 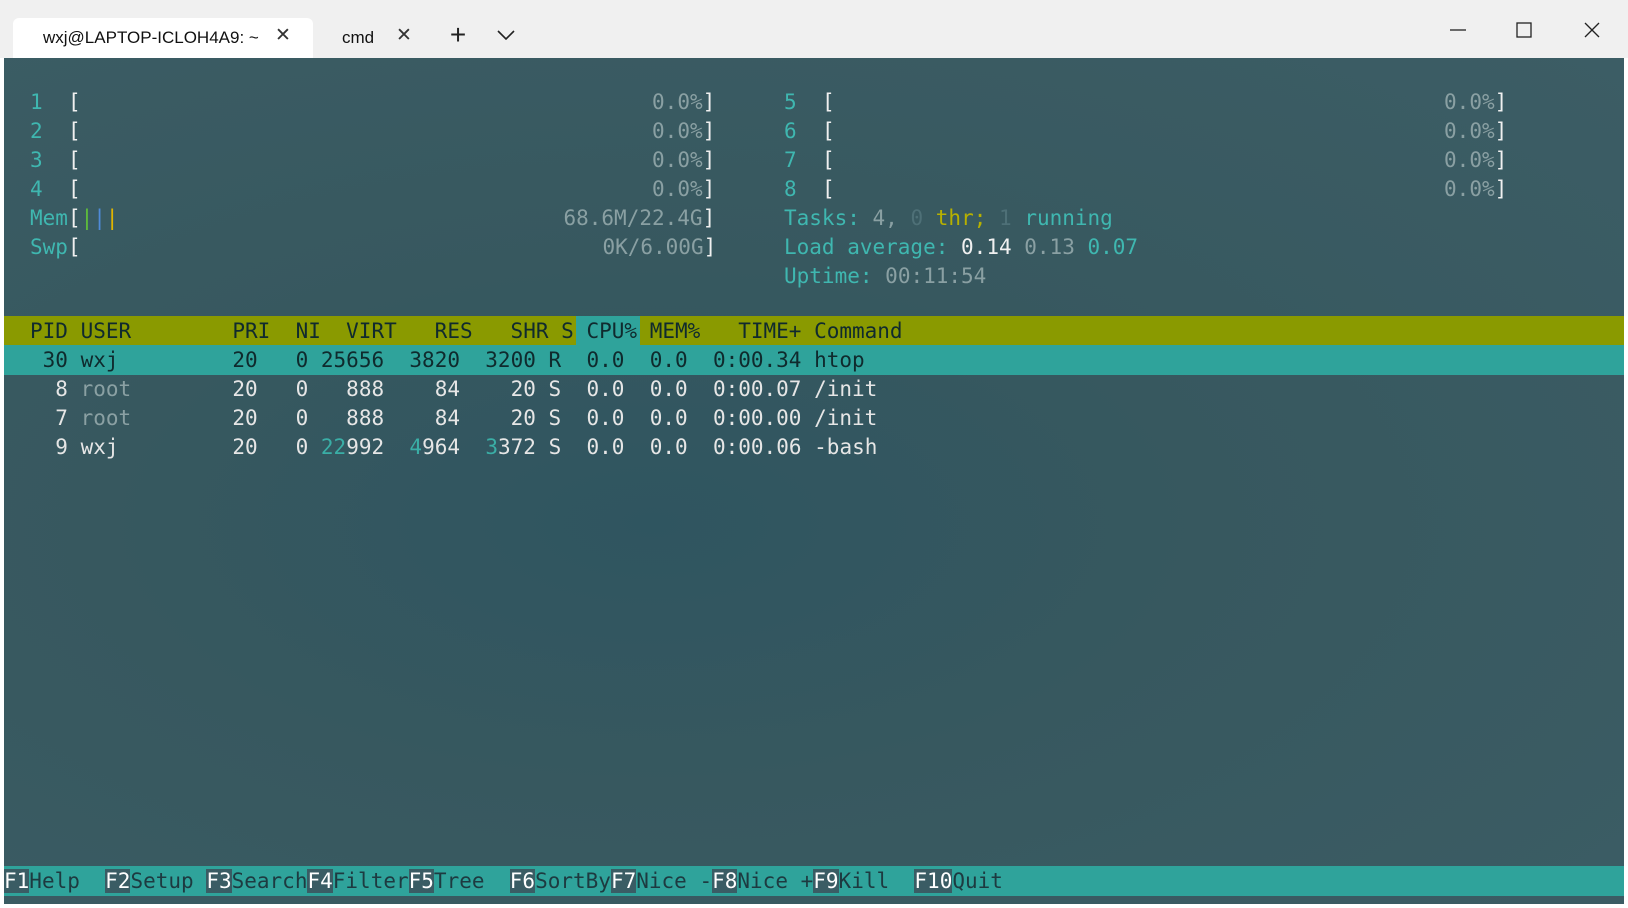 What do you see at coordinates (371, 881) in the screenshot?
I see `fkey-filter: Filter` at bounding box center [371, 881].